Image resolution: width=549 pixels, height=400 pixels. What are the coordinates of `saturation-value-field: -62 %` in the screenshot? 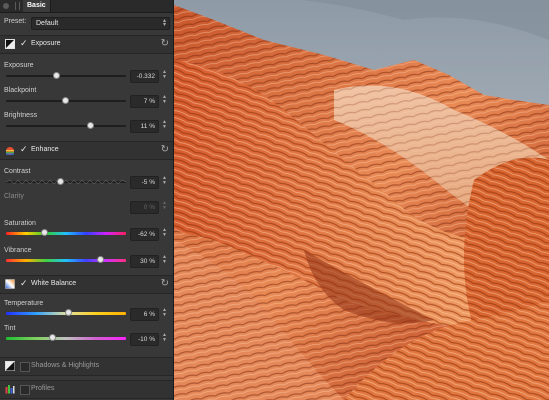 It's located at (144, 234).